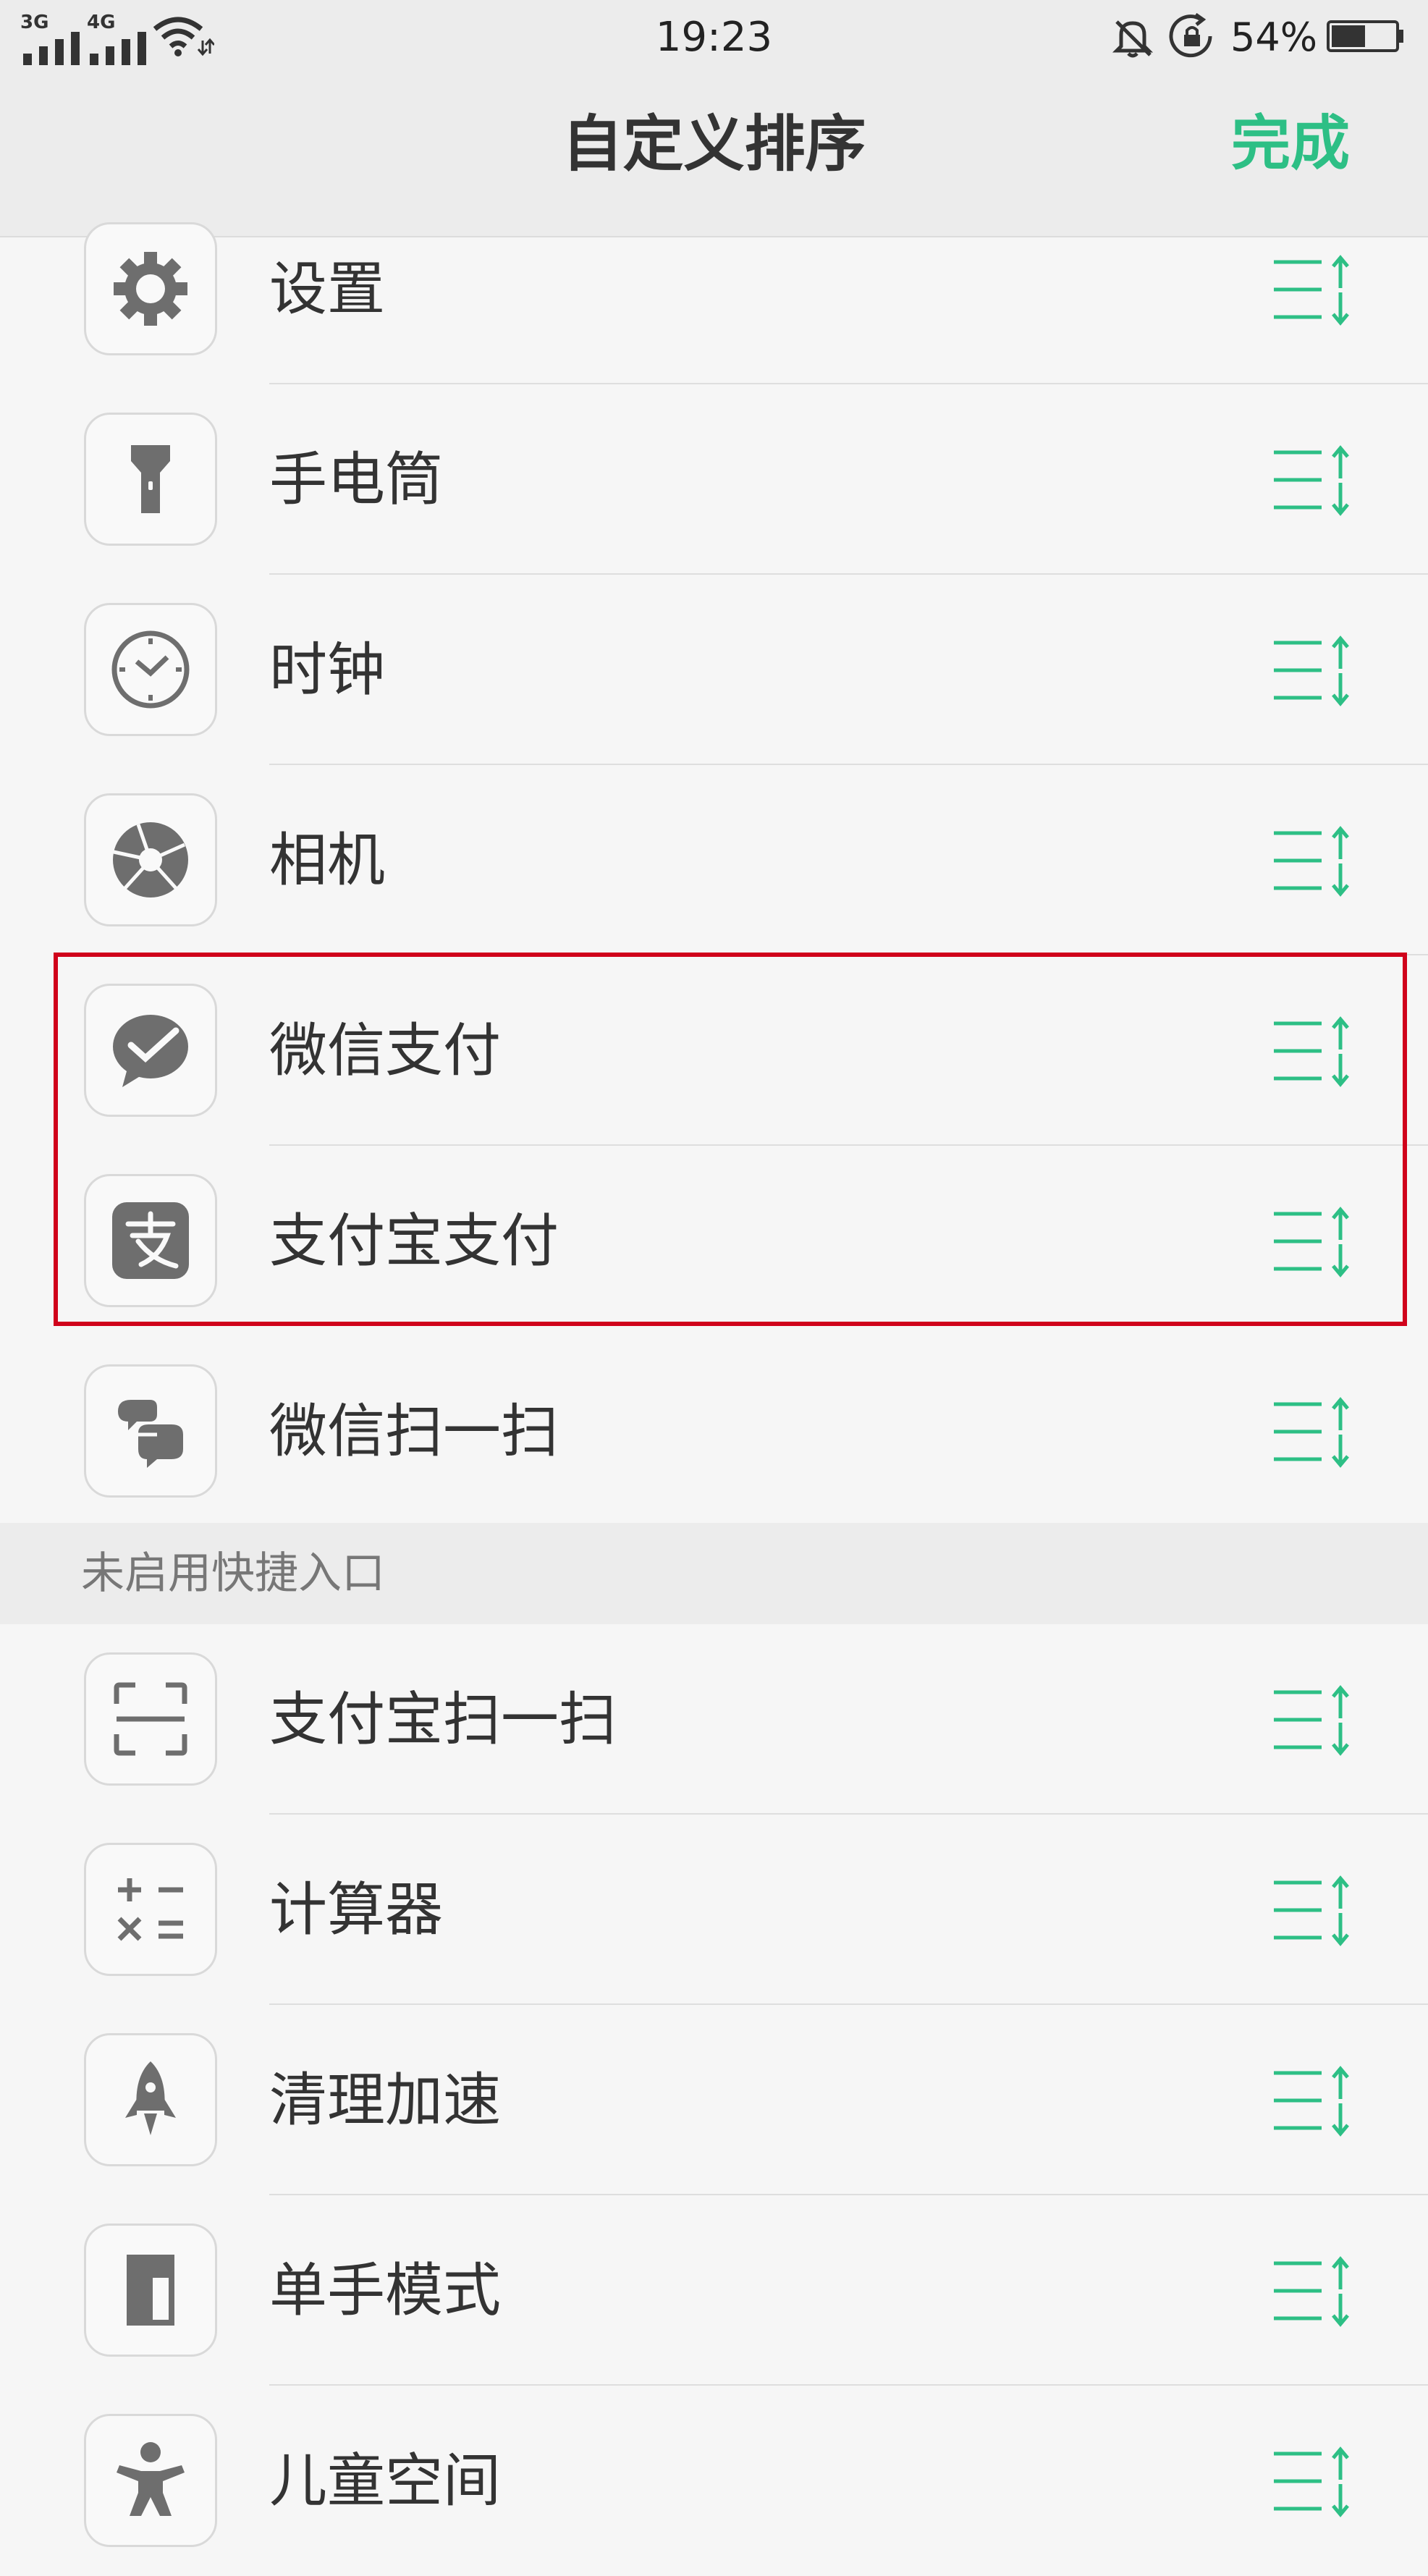 The height and width of the screenshot is (2576, 1428). I want to click on flashlight-icon, so click(150, 479).